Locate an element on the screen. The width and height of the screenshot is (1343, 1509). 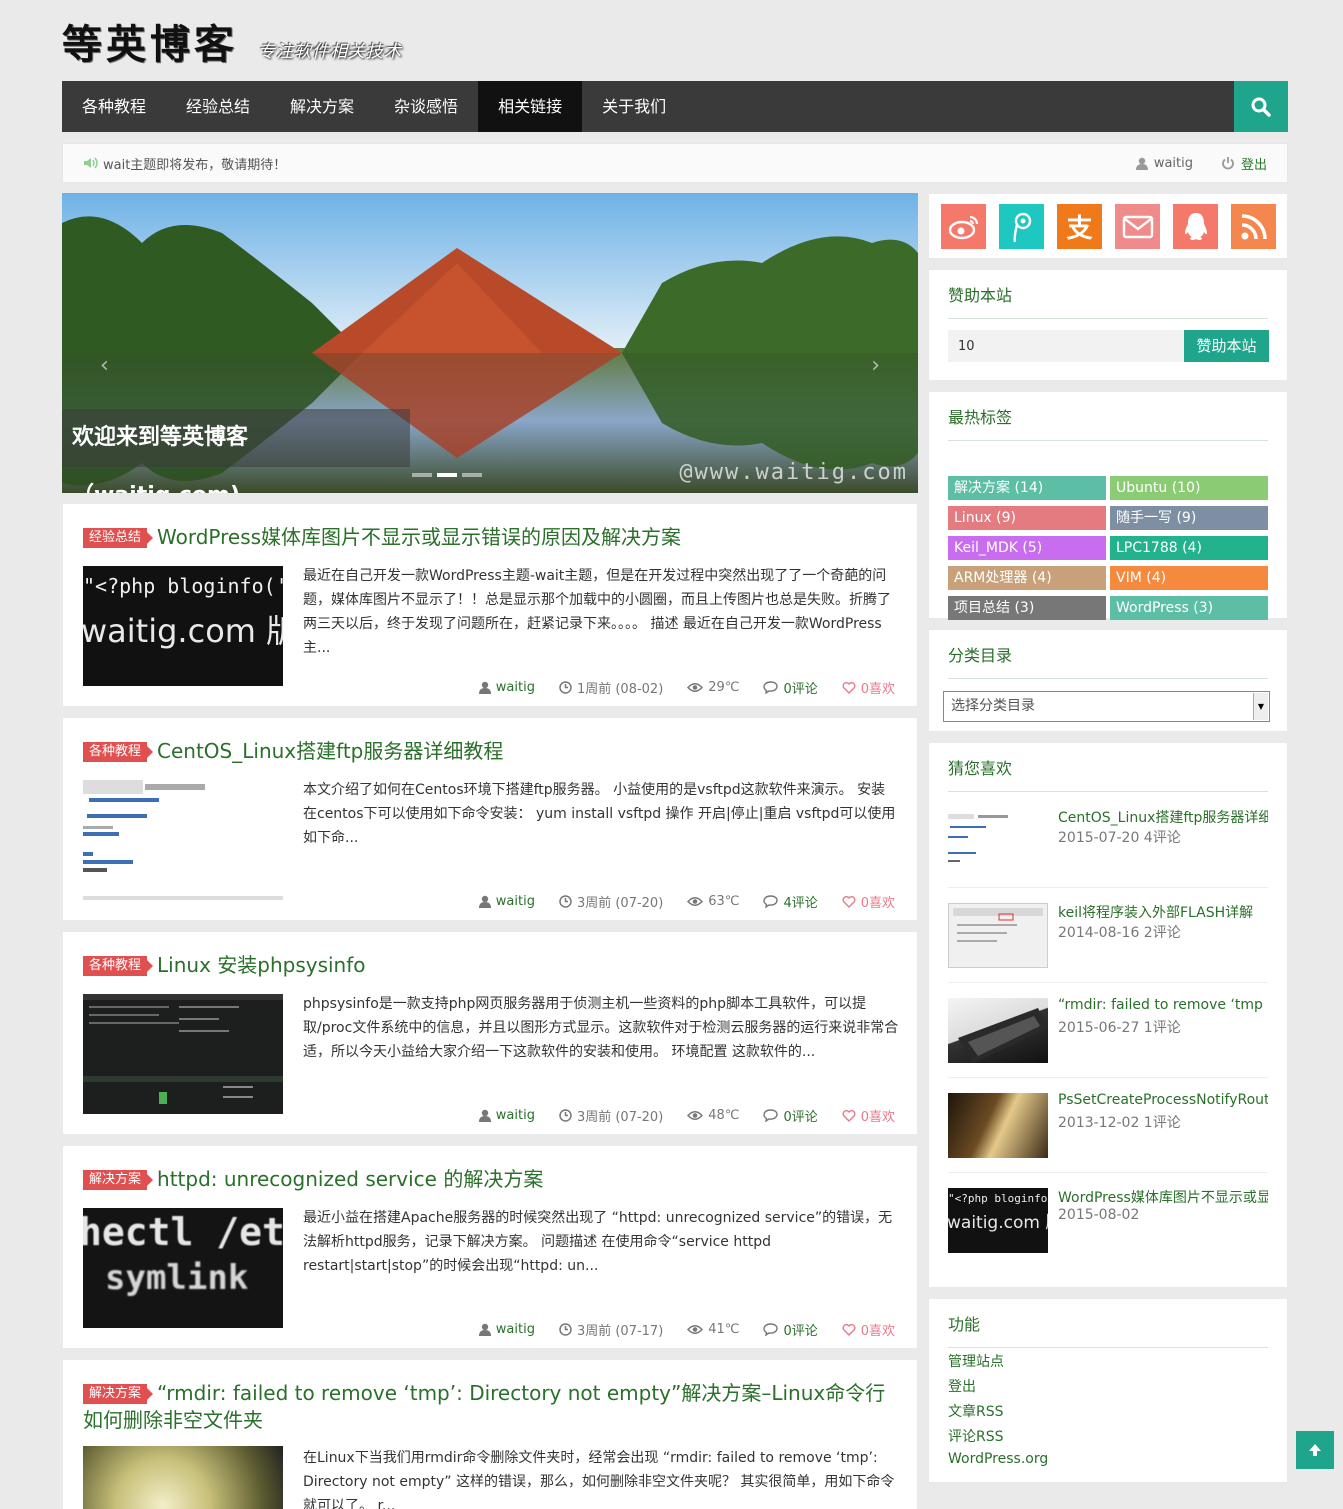
related-title: WordPress媒体库图片不显示或显 is located at coordinates (1163, 1198).